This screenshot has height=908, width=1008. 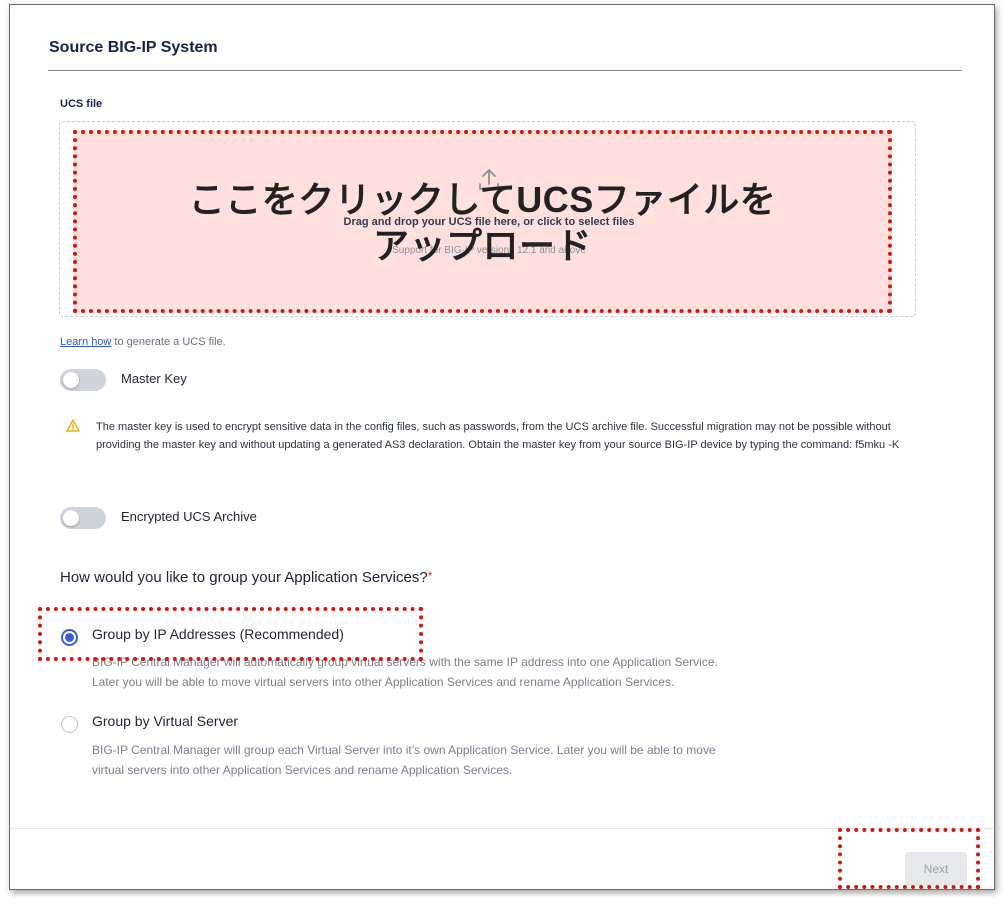 What do you see at coordinates (85, 342) in the screenshot?
I see `learn-how-link: Learn how` at bounding box center [85, 342].